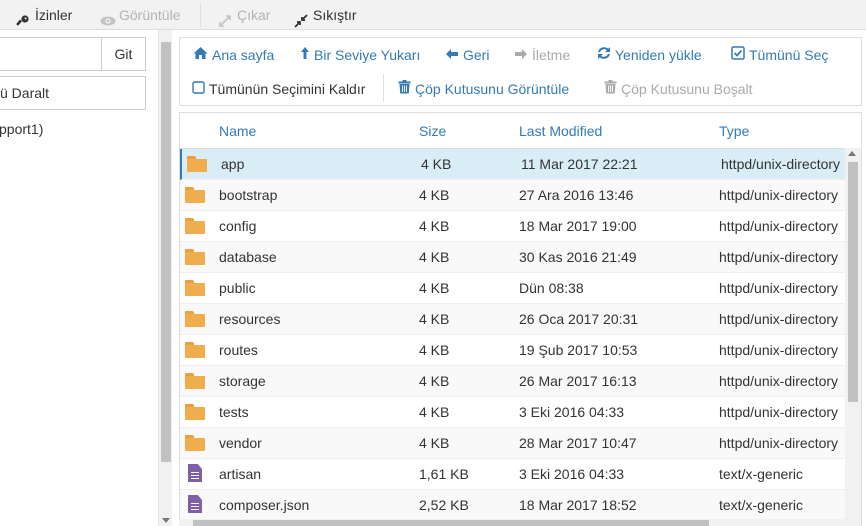 This screenshot has height=526, width=866. Describe the element at coordinates (610, 89) in the screenshot. I see `trash-icon` at that location.